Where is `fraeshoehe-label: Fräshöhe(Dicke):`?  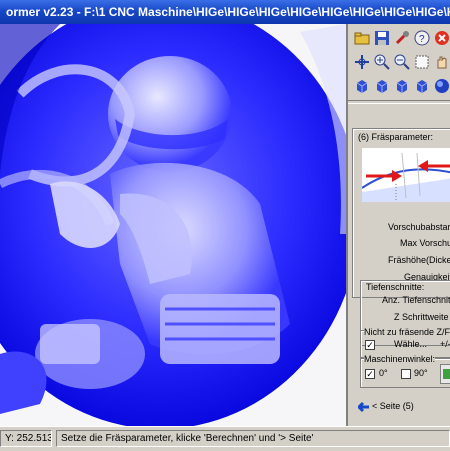
fraeshoehe-label: Fräshöhe(Dicke): is located at coordinates (419, 260).